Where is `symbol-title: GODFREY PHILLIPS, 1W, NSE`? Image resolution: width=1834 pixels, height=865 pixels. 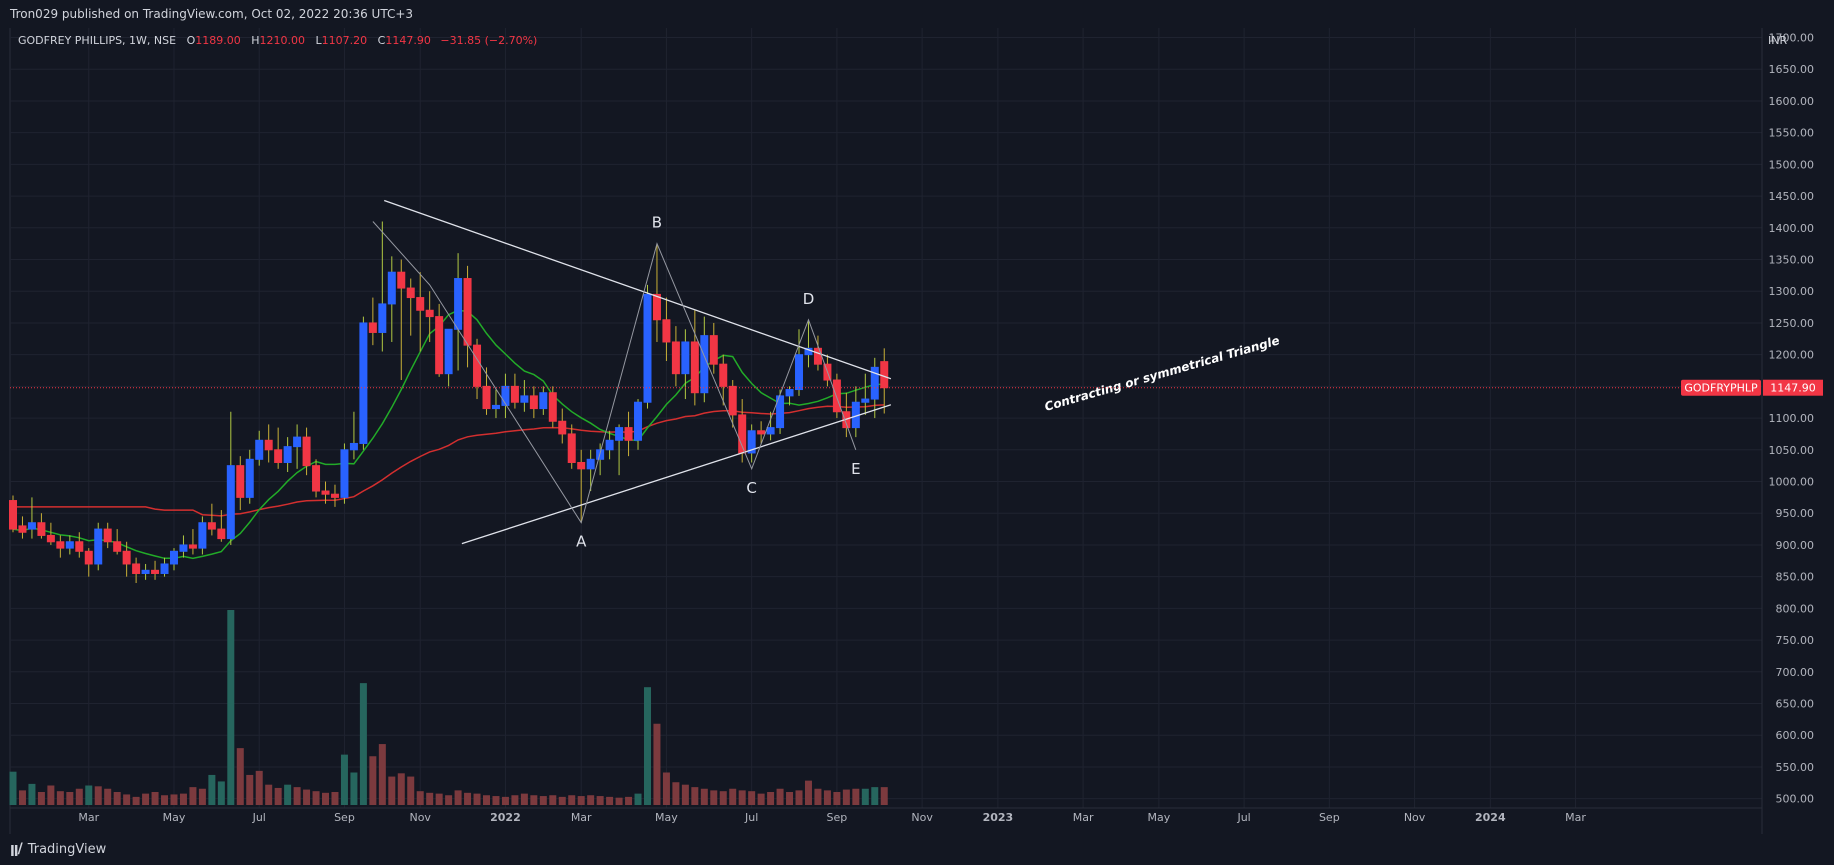
symbol-title: GODFREY PHILLIPS, 1W, NSE is located at coordinates (97, 40).